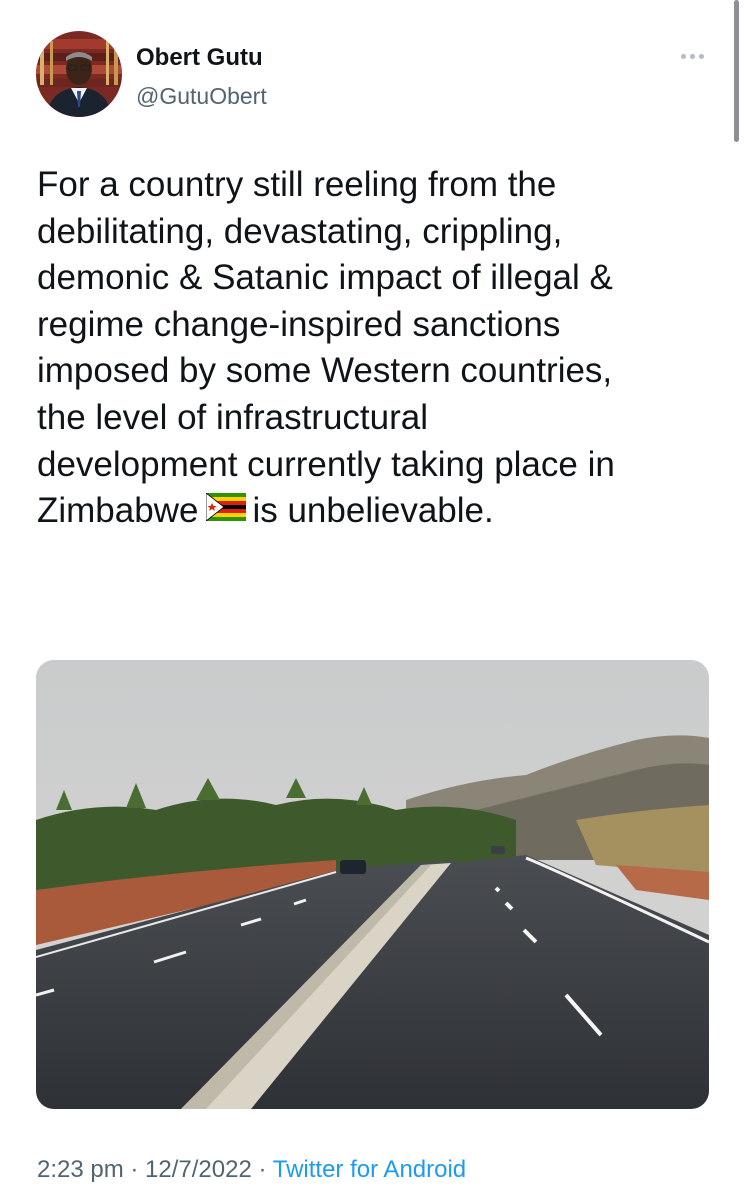 The image size is (745, 1200). What do you see at coordinates (226, 510) in the screenshot?
I see `zimbabwe-flag-icon` at bounding box center [226, 510].